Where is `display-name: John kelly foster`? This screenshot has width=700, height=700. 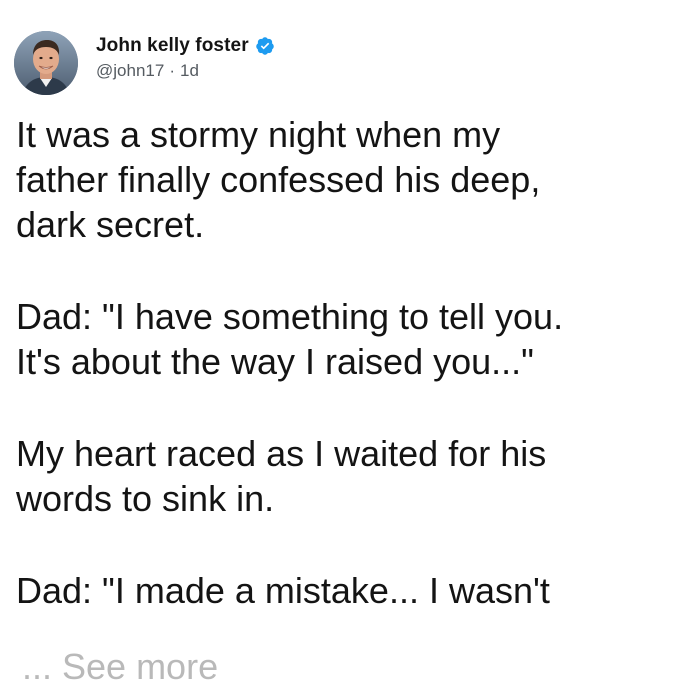
display-name: John kelly foster is located at coordinates (172, 46).